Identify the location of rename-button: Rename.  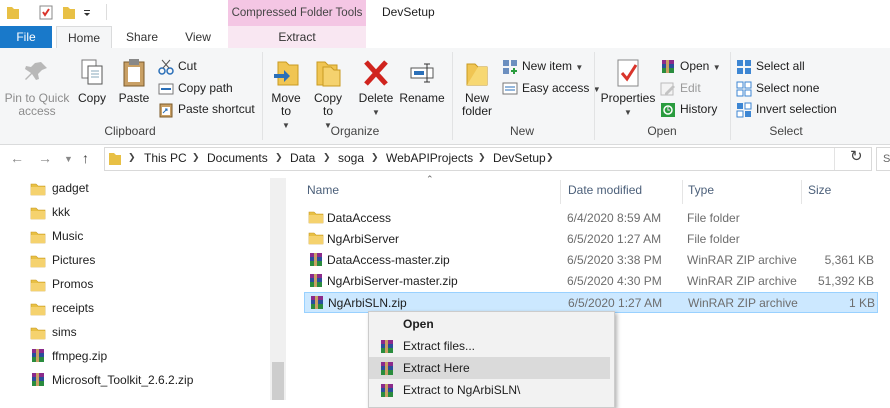
(422, 81).